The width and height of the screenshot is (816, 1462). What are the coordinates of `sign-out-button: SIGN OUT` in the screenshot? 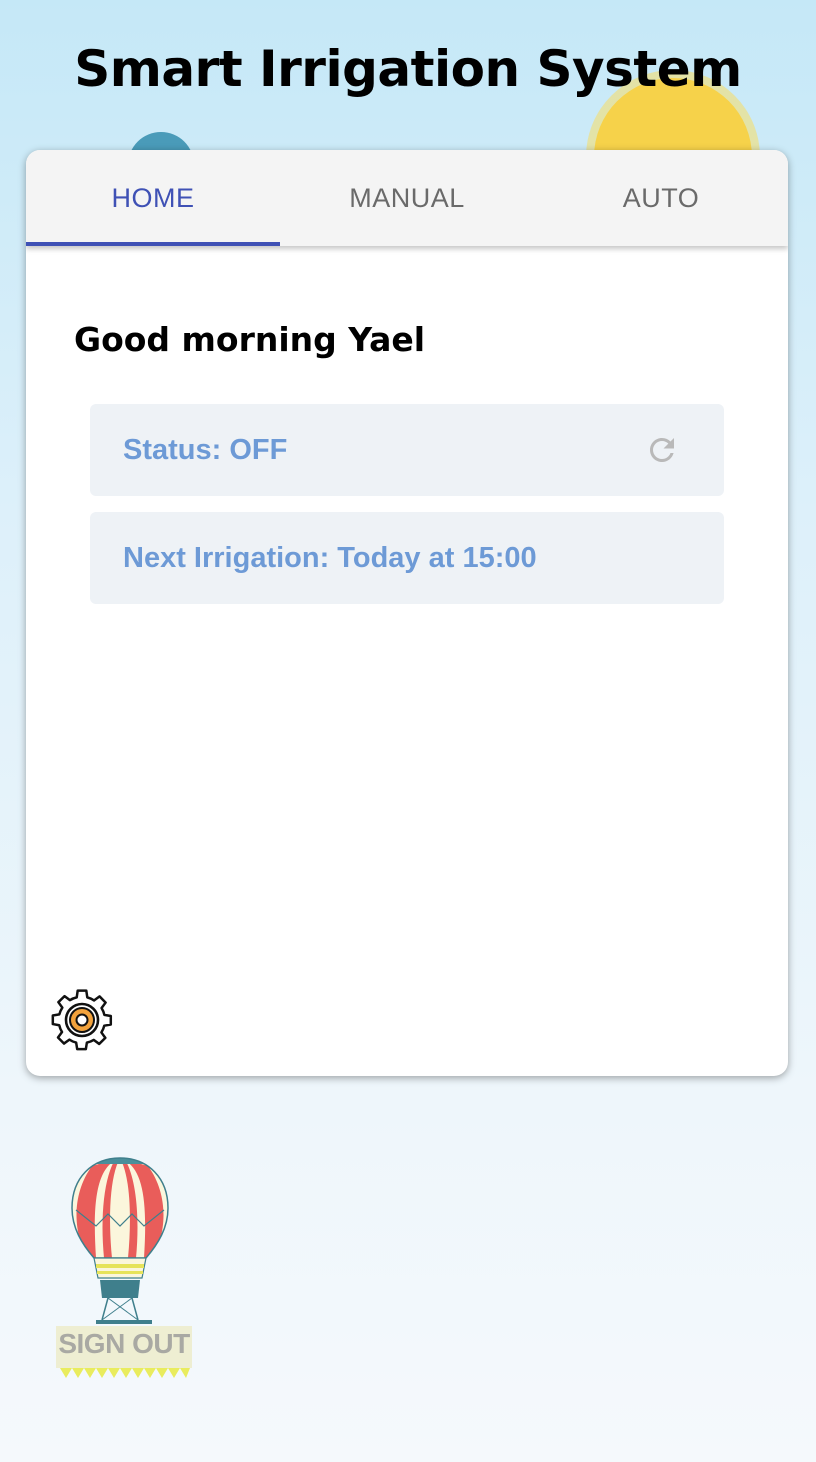 It's located at (124, 1271).